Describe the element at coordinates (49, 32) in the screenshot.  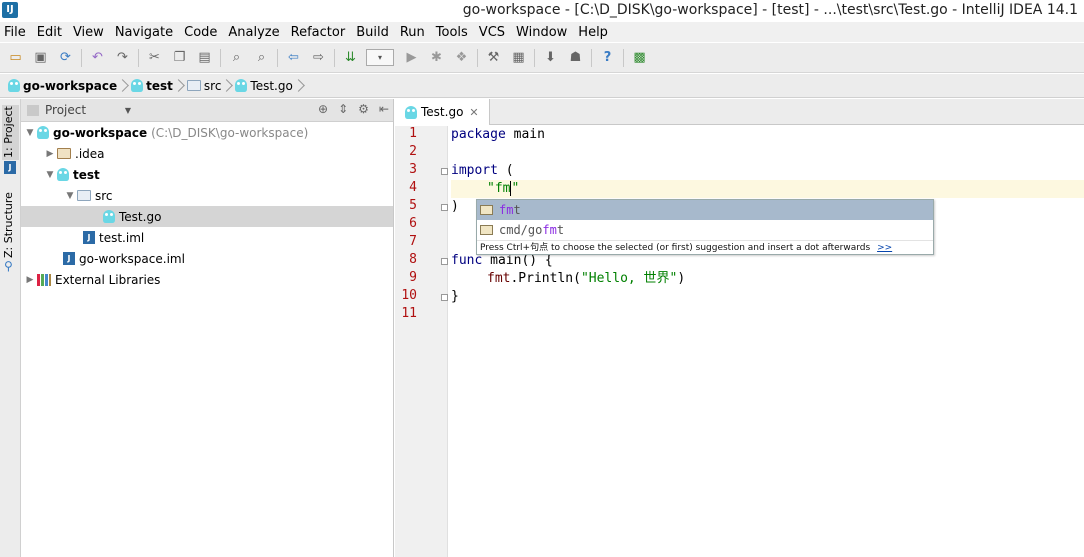
I see `menu-edit: Edit` at that location.